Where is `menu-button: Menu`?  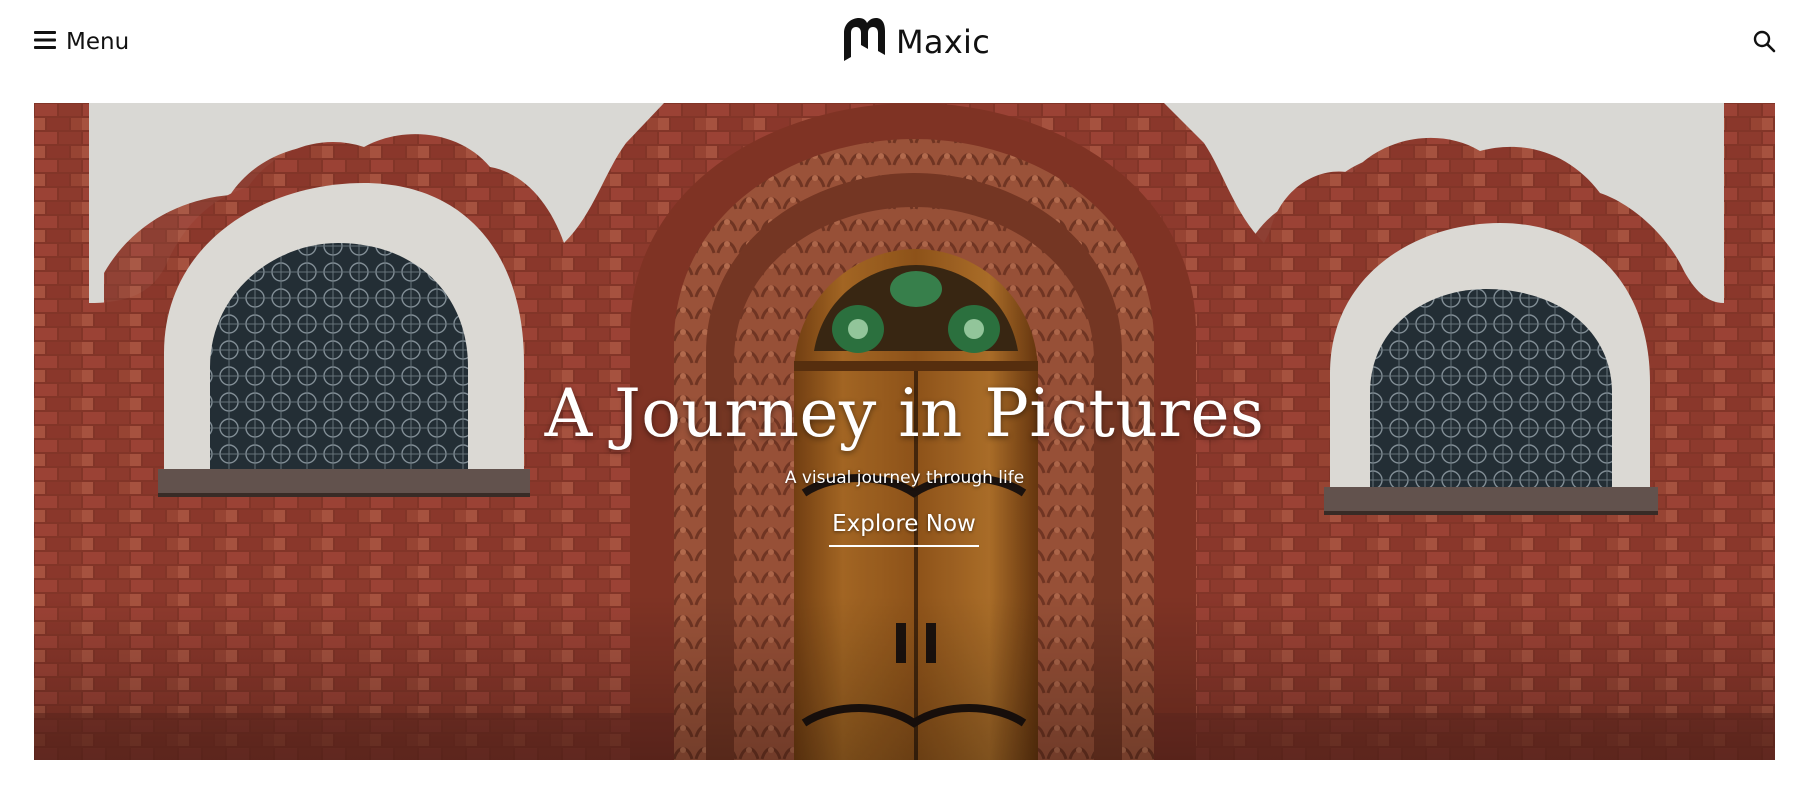
menu-button: Menu is located at coordinates (81, 42).